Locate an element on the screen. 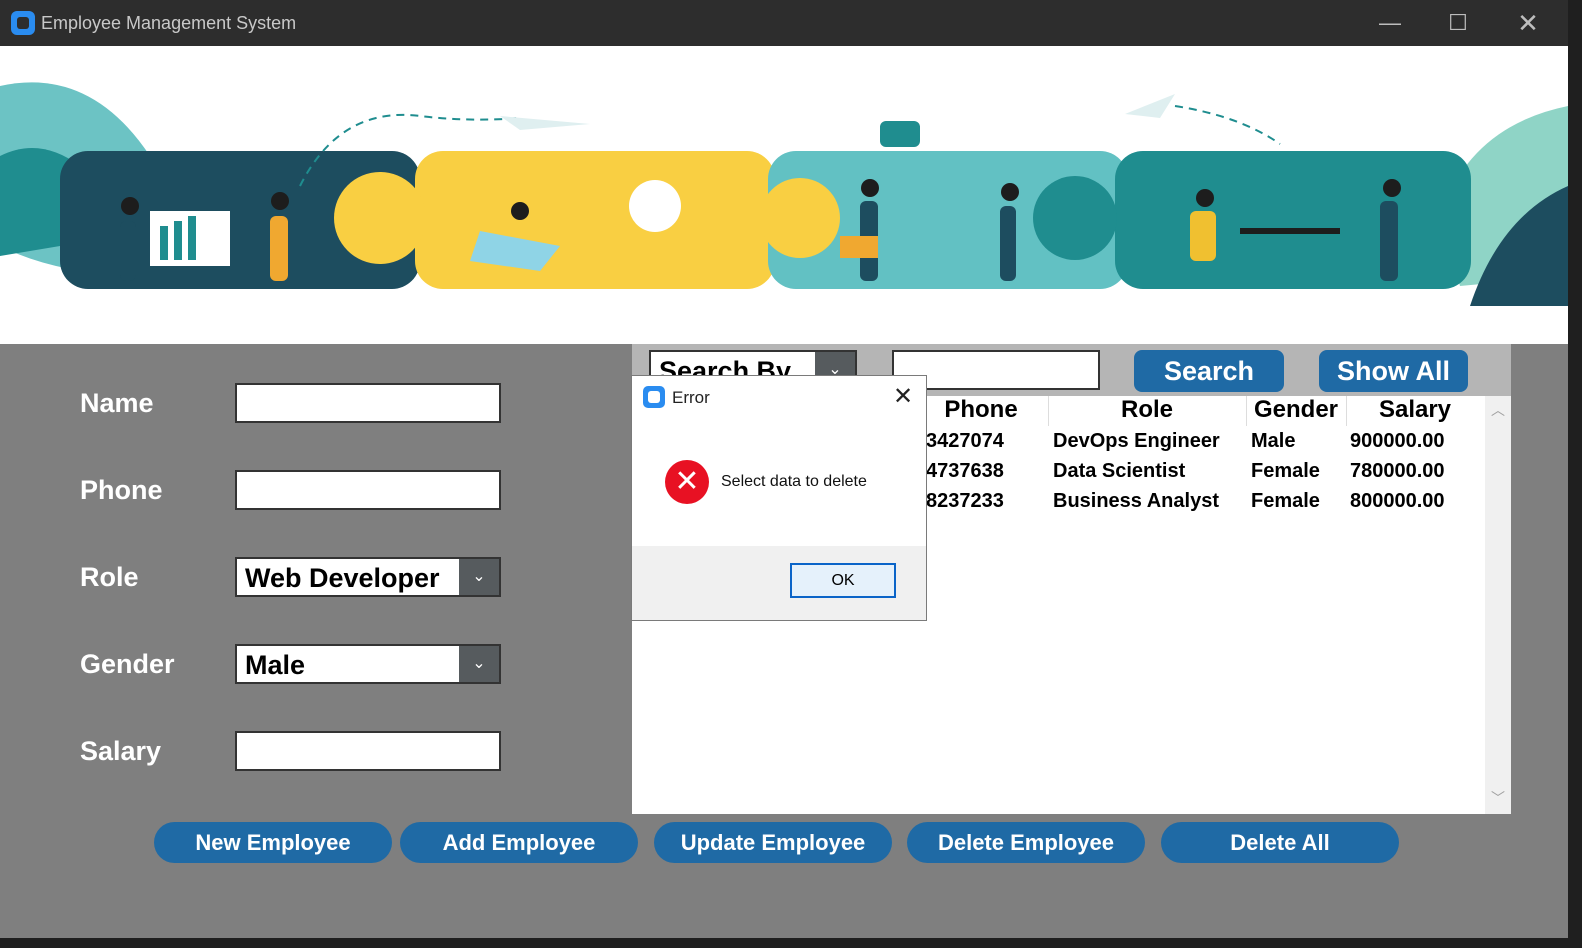  update-employee-button: Update Employee is located at coordinates (773, 842).